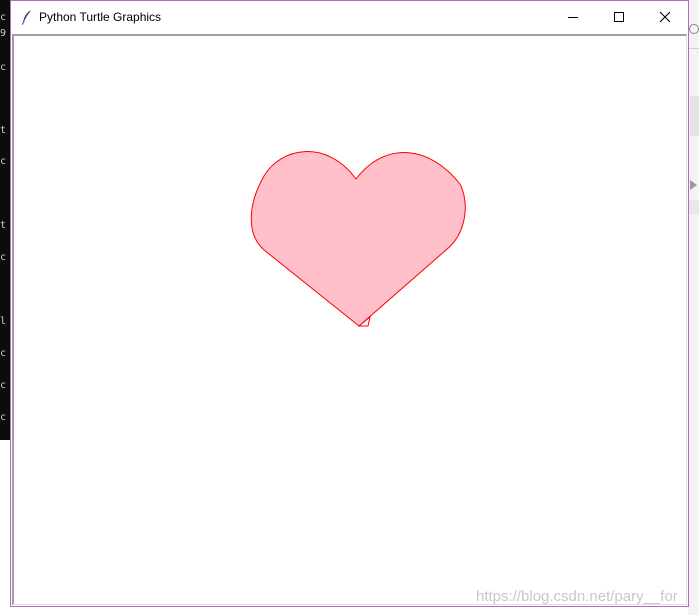  I want to click on close-button, so click(665, 16).